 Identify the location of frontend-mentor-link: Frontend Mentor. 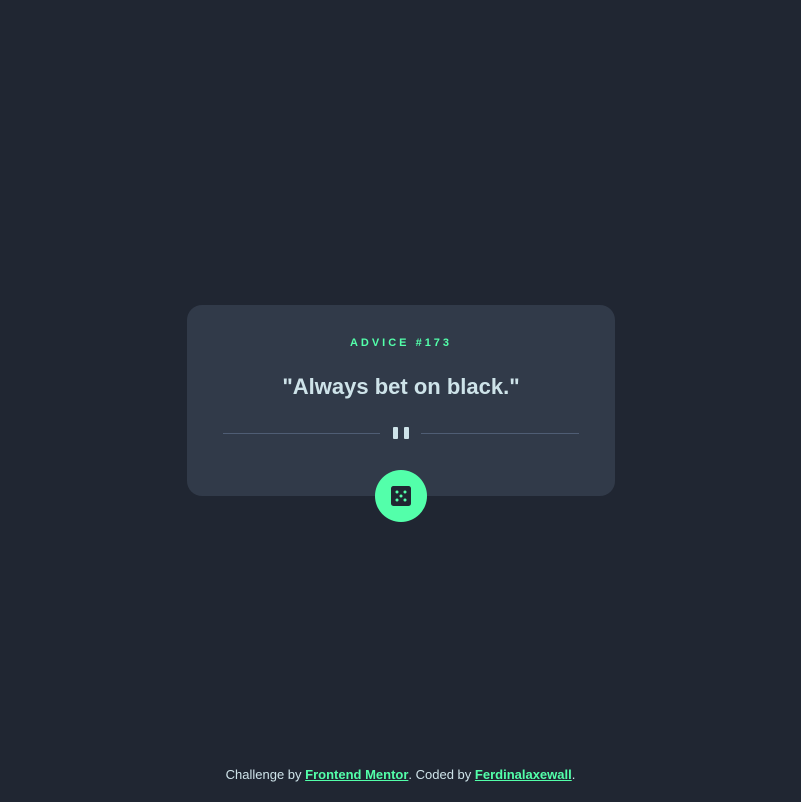
(356, 774).